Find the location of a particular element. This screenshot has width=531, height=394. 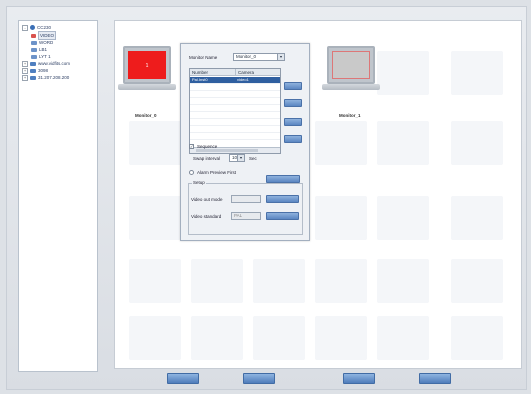

column-header-camera: Camera is located at coordinates (257, 72).